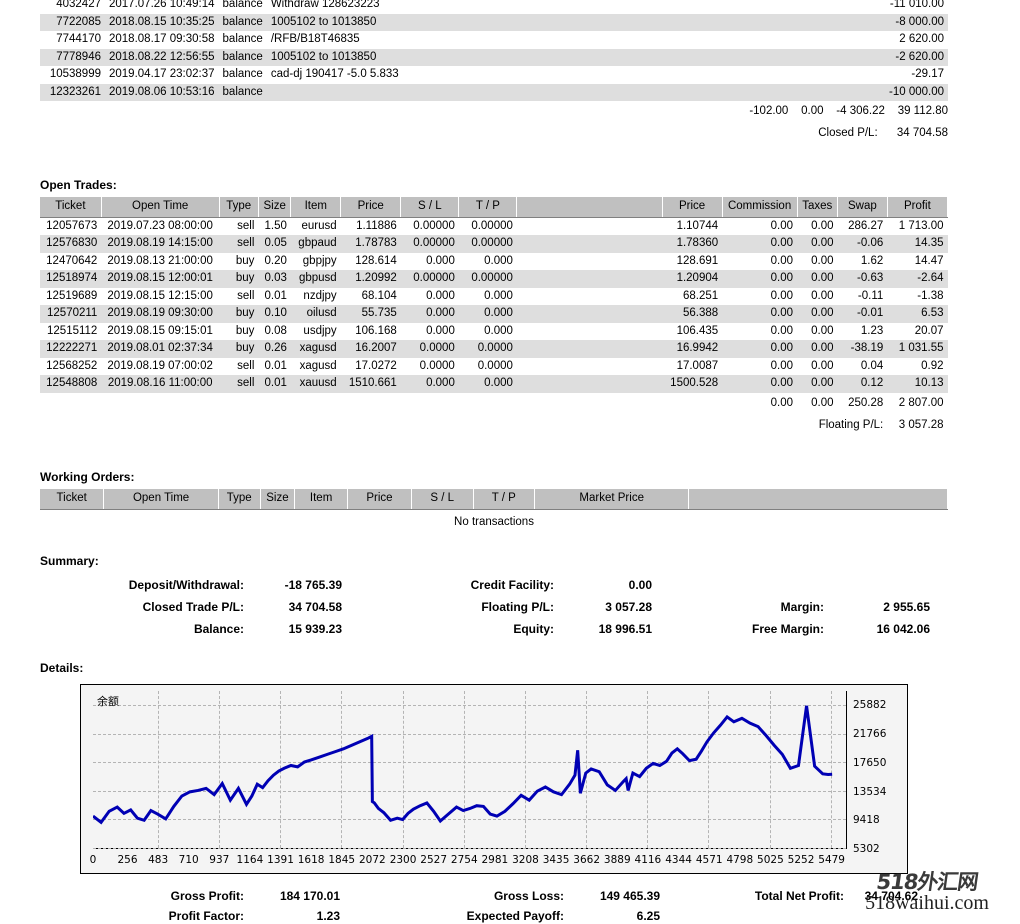 This screenshot has width=1020, height=924. I want to click on cell-ticket: 12323261, so click(72, 92).